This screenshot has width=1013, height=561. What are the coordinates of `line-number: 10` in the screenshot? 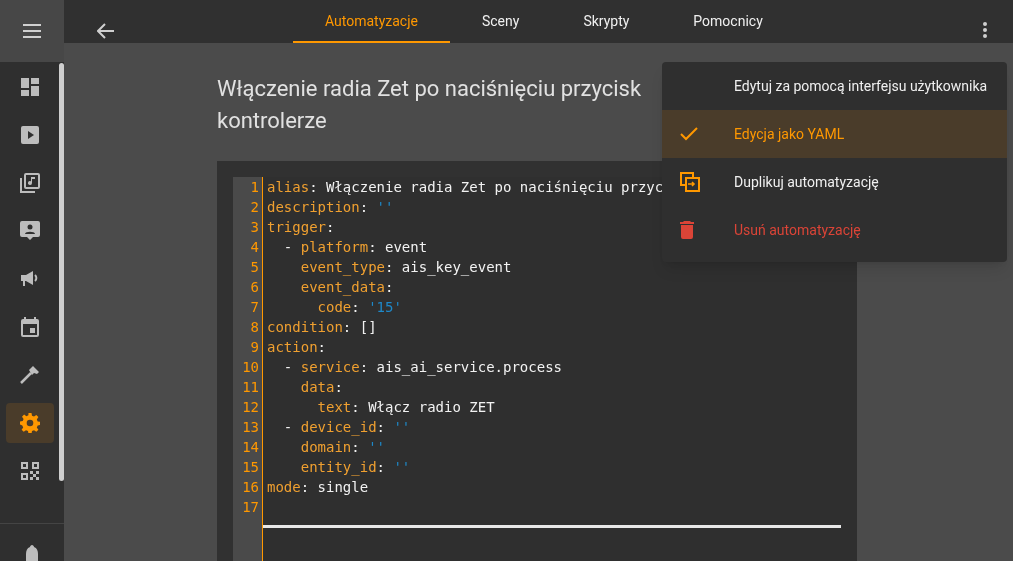 It's located at (250, 367).